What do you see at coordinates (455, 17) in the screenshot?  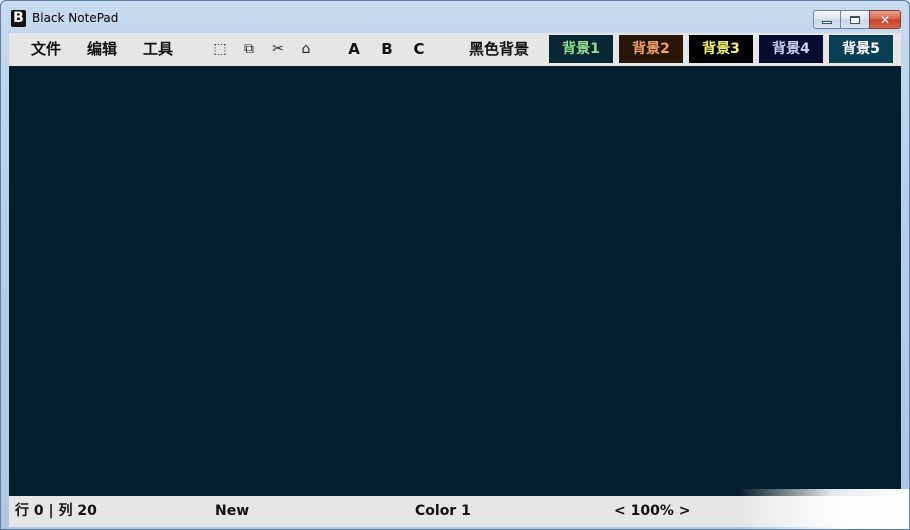 I see `title-bar: B Black NotePad ✕` at bounding box center [455, 17].